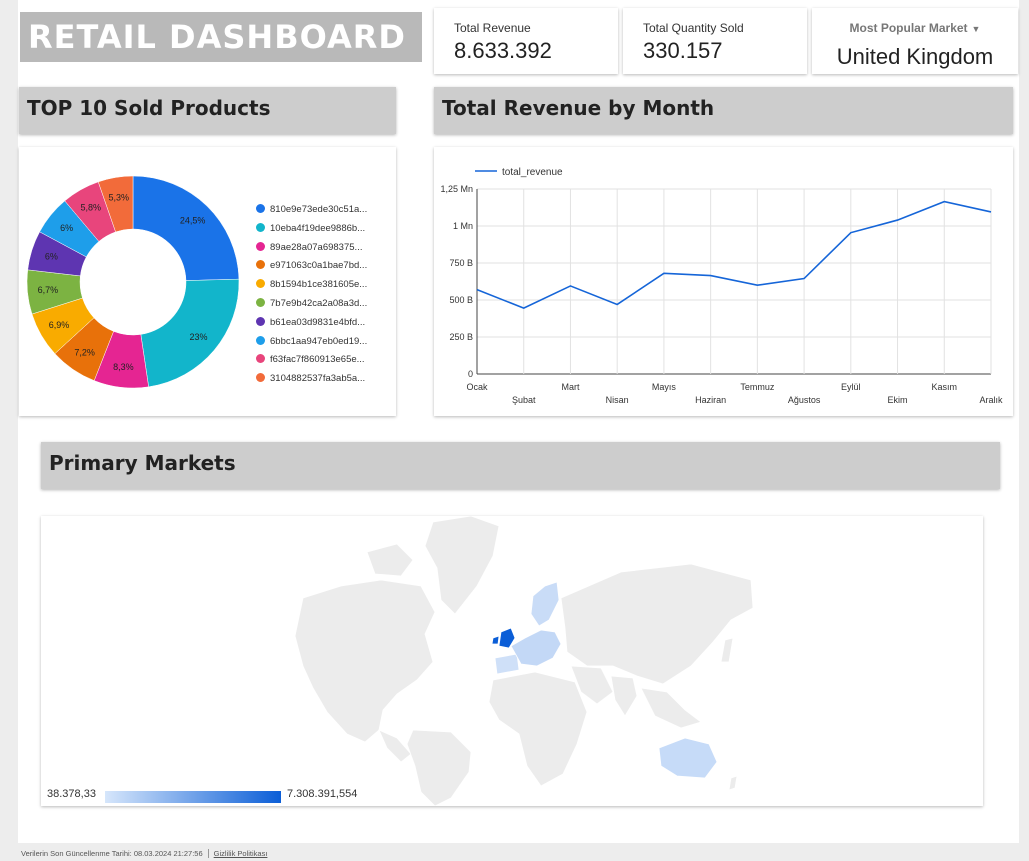 This screenshot has height=861, width=1029. What do you see at coordinates (898, 400) in the screenshot?
I see `x-tick-label: Ekim` at bounding box center [898, 400].